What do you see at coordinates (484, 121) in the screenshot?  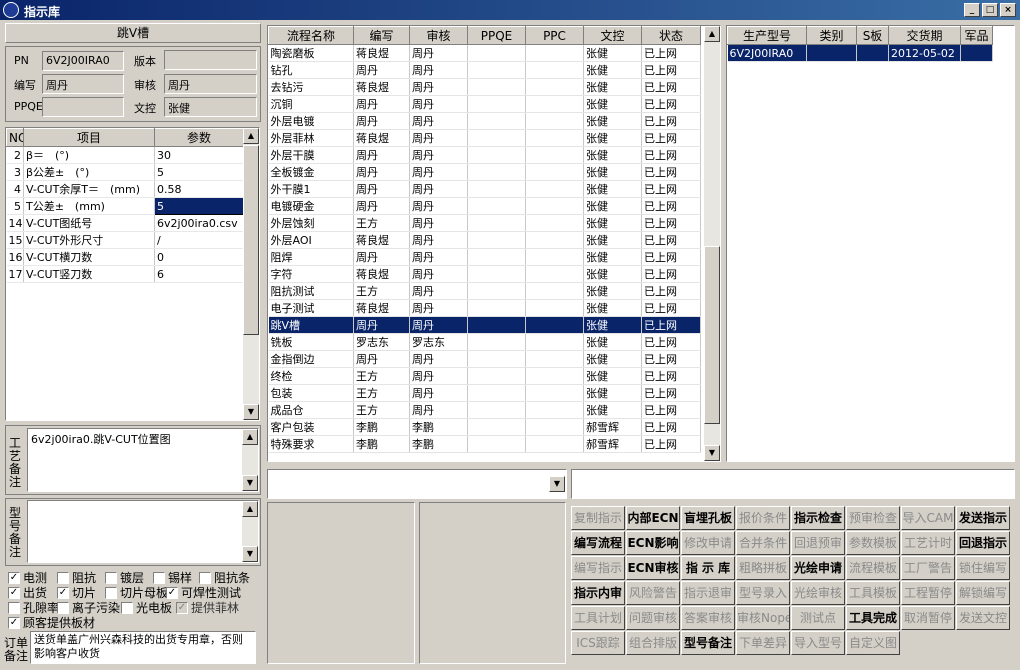 I see `flow-row: 外层电镀 周丹 周丹 张健 已上网` at bounding box center [484, 121].